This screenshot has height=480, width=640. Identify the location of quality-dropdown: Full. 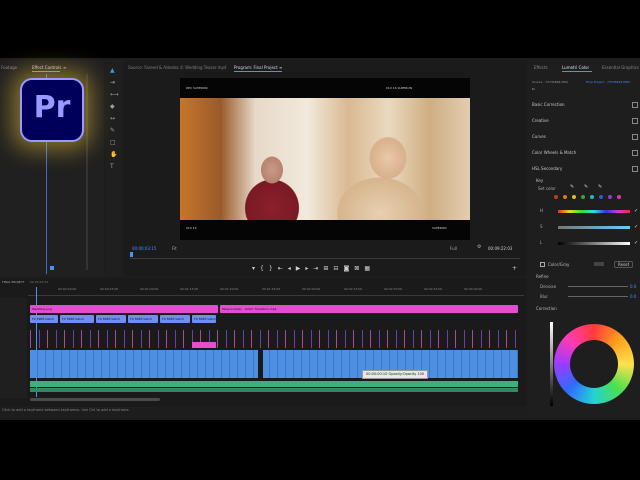
(453, 248).